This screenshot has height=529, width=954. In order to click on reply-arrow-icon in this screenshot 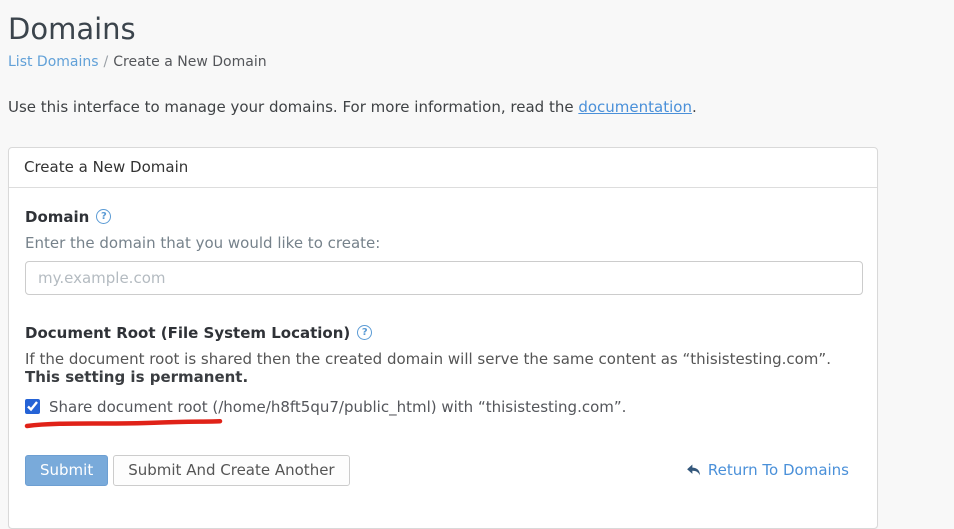, I will do `click(693, 470)`.